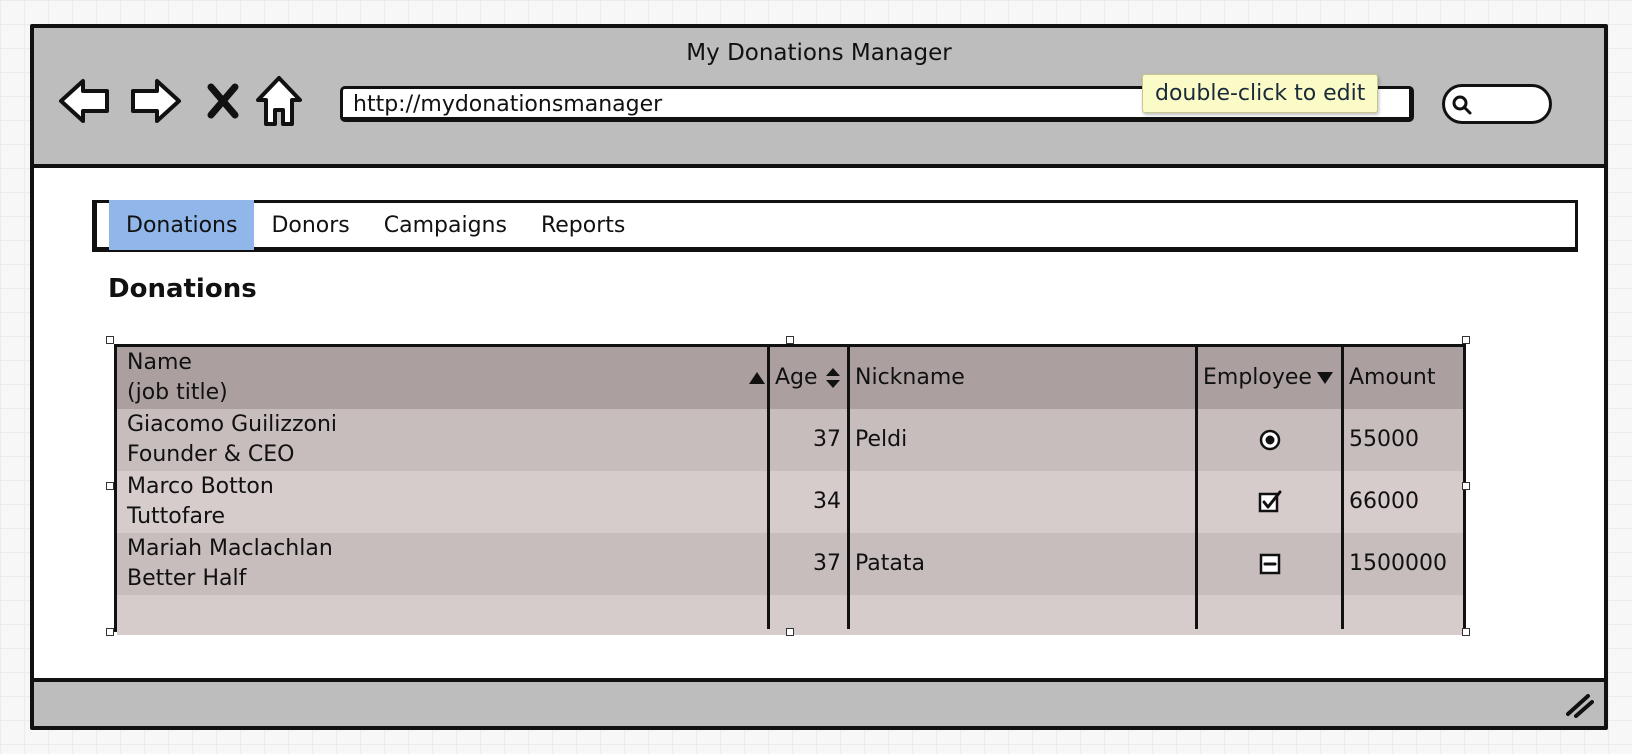 The height and width of the screenshot is (754, 1632). I want to click on column-header-name-sublabel: (job title), so click(177, 392).